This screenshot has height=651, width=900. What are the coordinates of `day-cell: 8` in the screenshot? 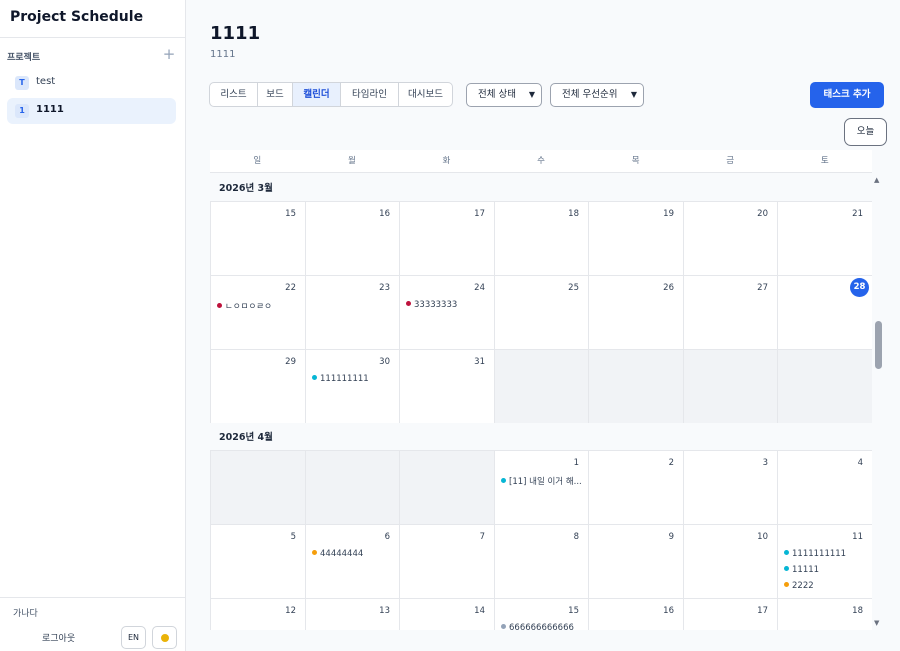 It's located at (542, 562).